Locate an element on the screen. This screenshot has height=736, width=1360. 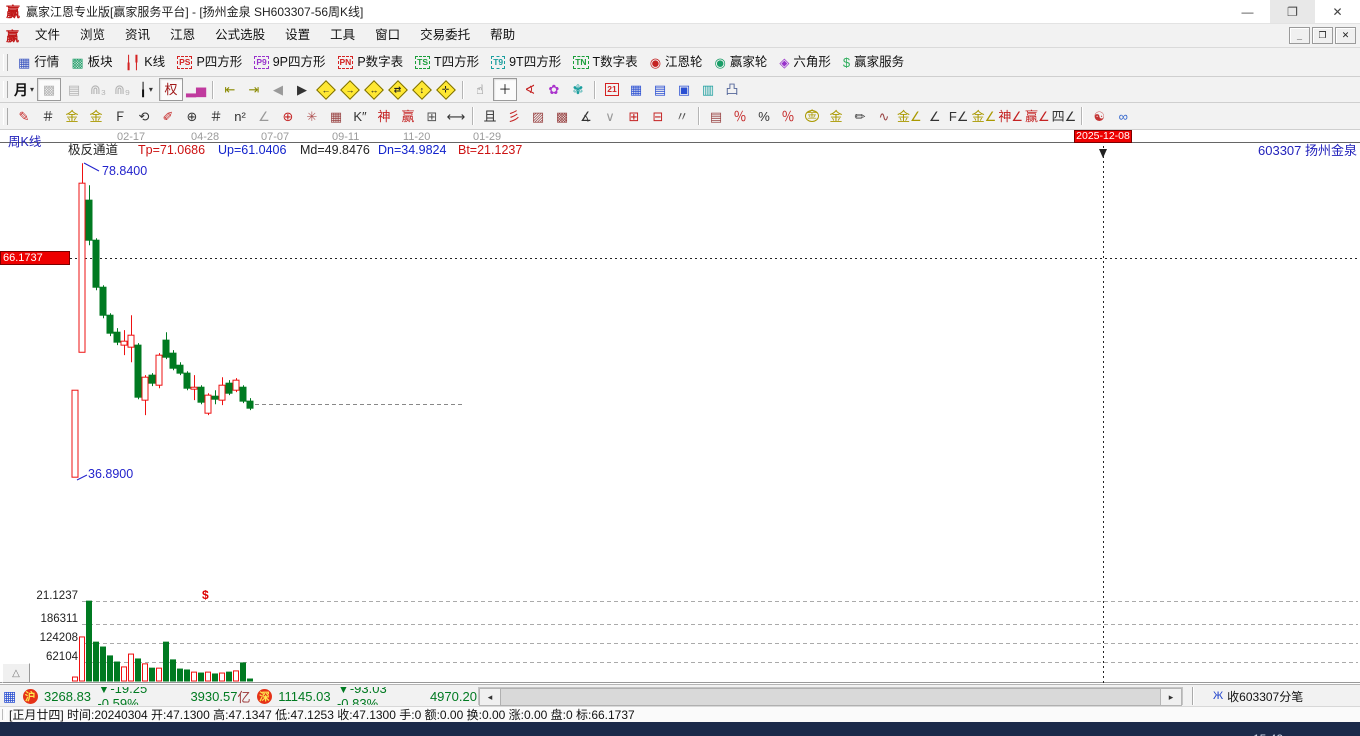
menu-设置: 设置 is located at coordinates (297, 35).